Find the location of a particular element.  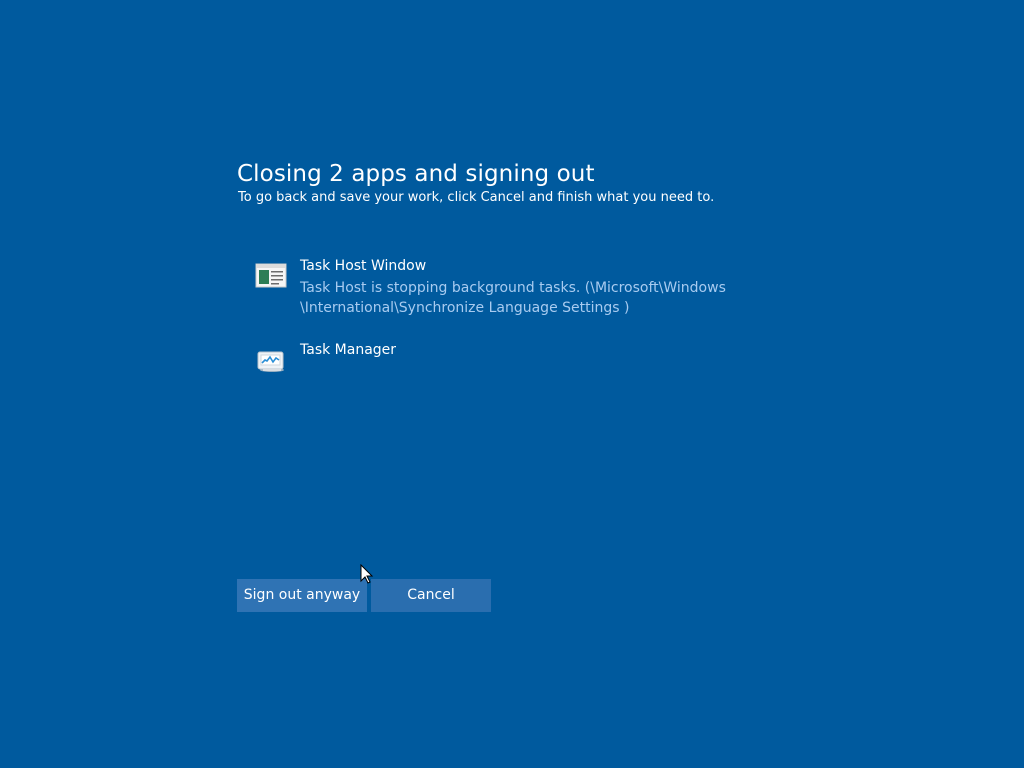

app-text-task-manager: Task Manager is located at coordinates (535, 350).